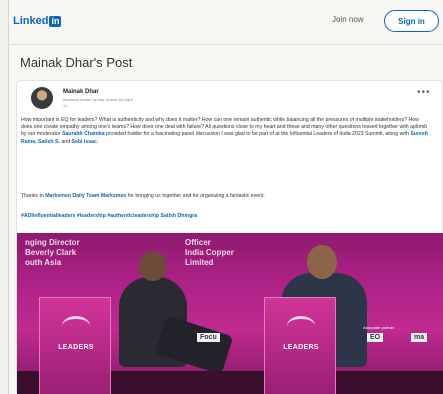 This screenshot has height=394, width=443. I want to click on author-headline: Business leader by day, author by night, so click(98, 99).